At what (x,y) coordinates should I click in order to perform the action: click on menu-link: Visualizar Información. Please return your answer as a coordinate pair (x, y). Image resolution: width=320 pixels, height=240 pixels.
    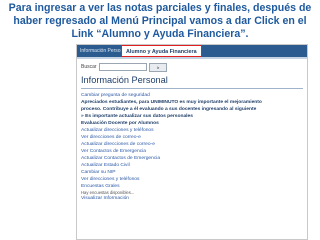
    Looking at the image, I should click on (192, 198).